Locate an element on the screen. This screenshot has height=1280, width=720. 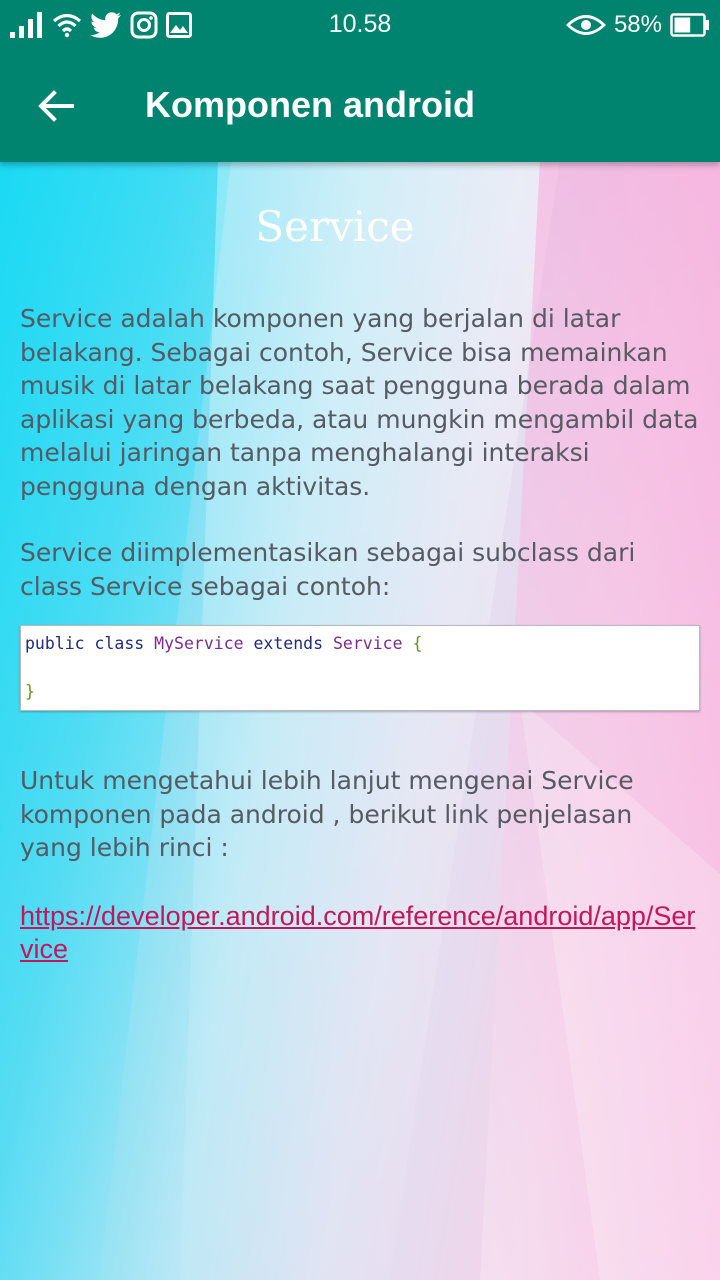
section-title: Service is located at coordinates (335, 226).